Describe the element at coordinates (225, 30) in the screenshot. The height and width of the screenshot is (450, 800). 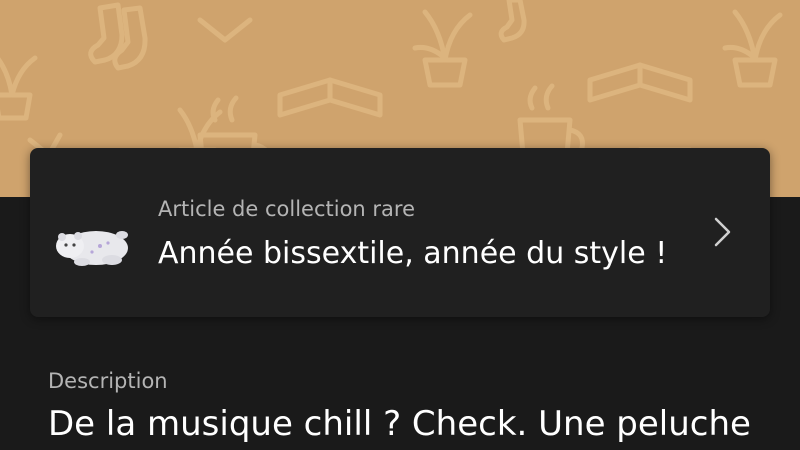
I see `pattern-shape` at that location.